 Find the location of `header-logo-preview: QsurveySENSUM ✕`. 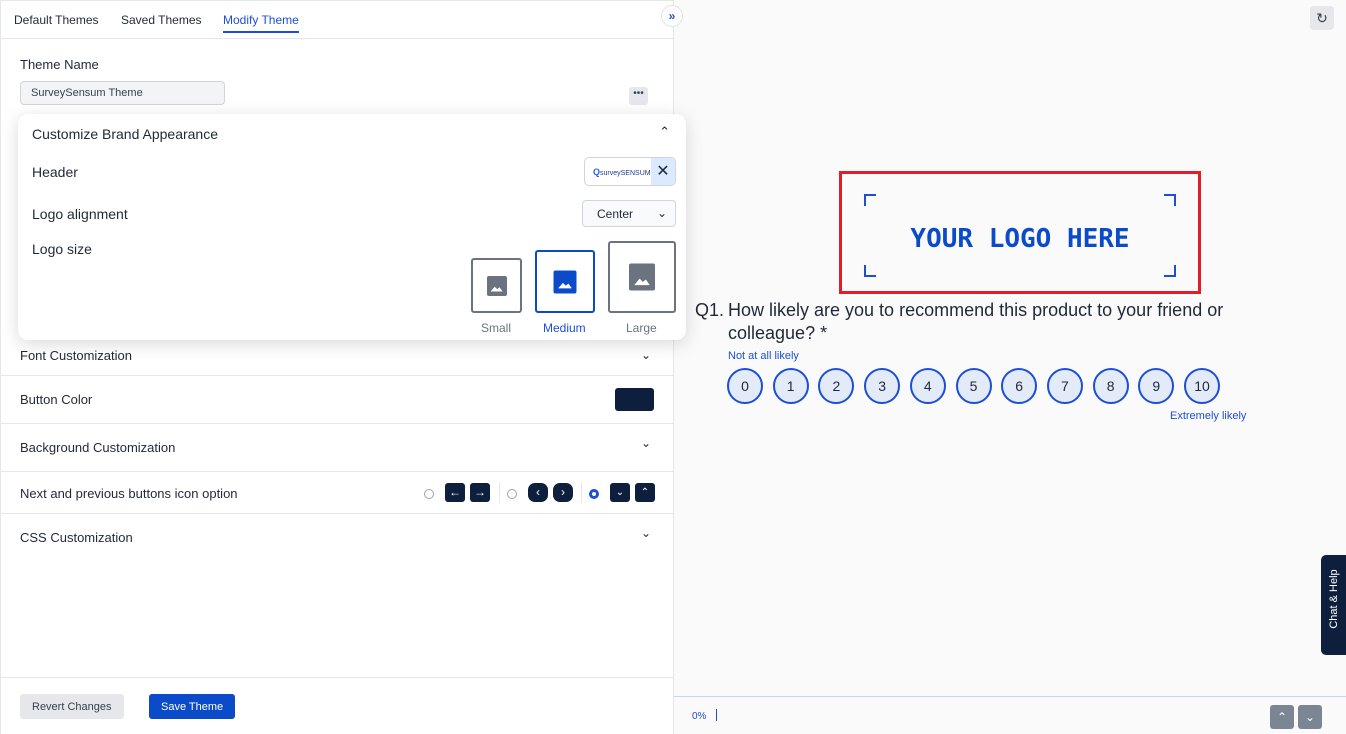

header-logo-preview: QsurveySENSUM ✕ is located at coordinates (630, 171).